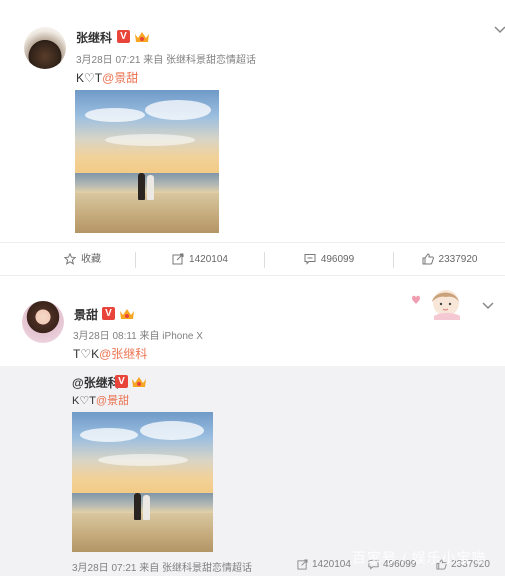 The width and height of the screenshot is (505, 576). I want to click on comment-count: 496099, so click(337, 259).